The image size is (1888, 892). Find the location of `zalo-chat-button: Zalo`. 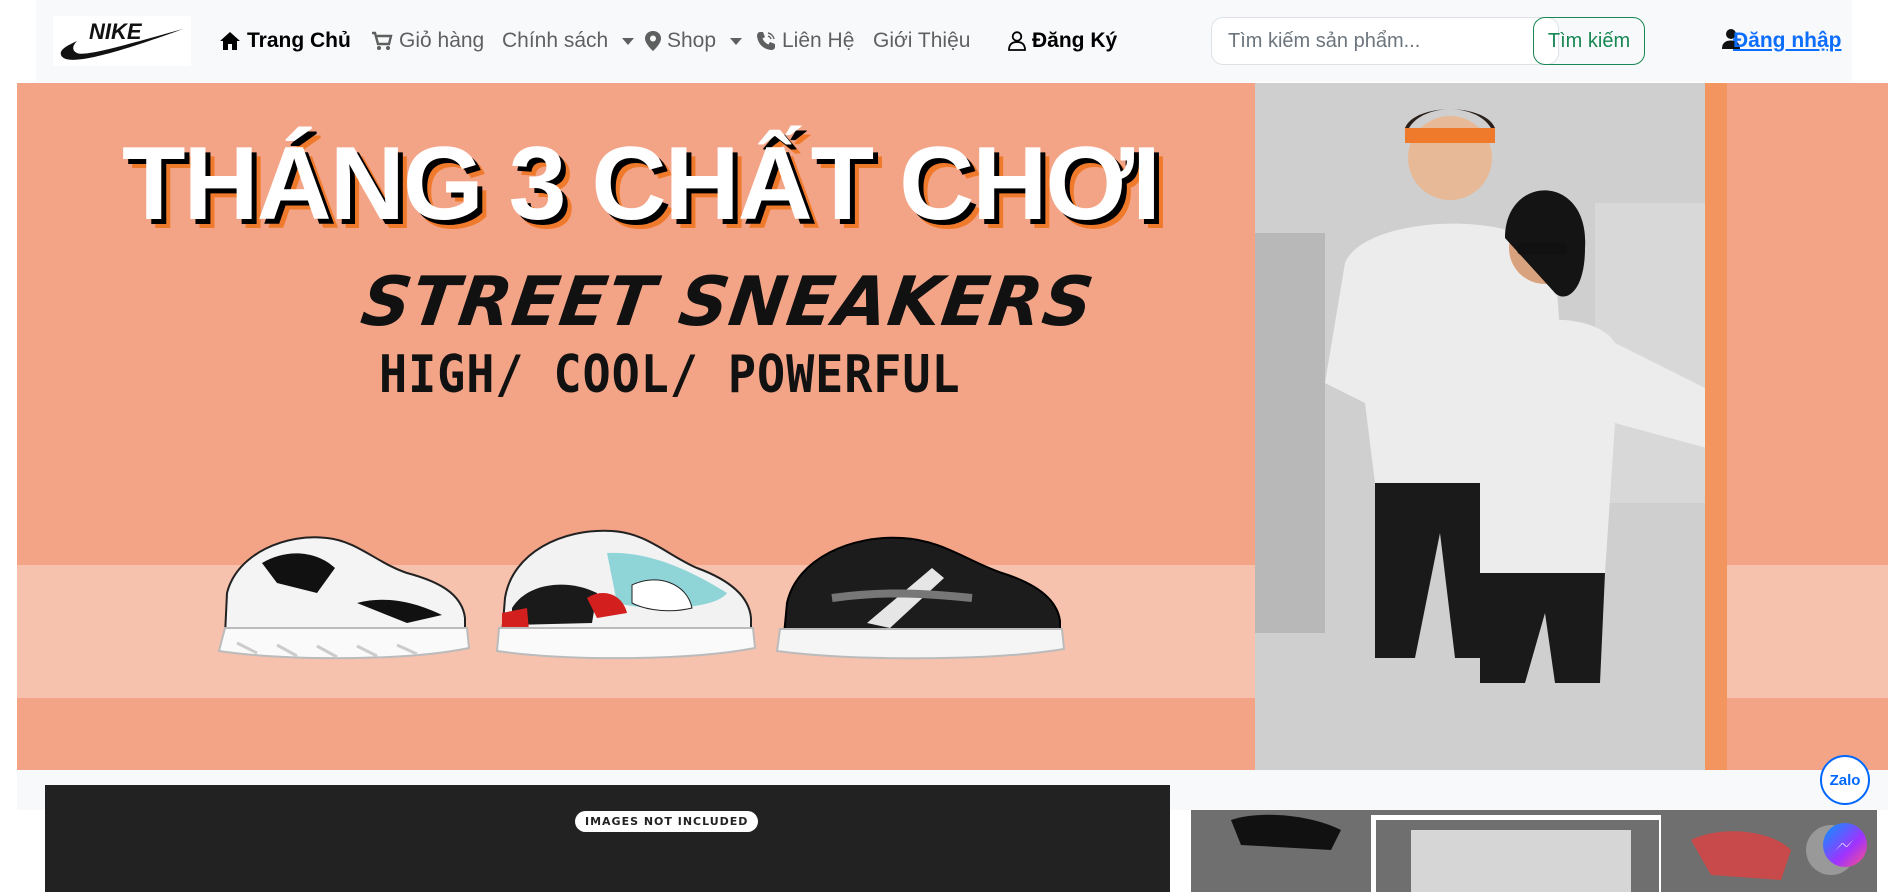

zalo-chat-button: Zalo is located at coordinates (1845, 780).